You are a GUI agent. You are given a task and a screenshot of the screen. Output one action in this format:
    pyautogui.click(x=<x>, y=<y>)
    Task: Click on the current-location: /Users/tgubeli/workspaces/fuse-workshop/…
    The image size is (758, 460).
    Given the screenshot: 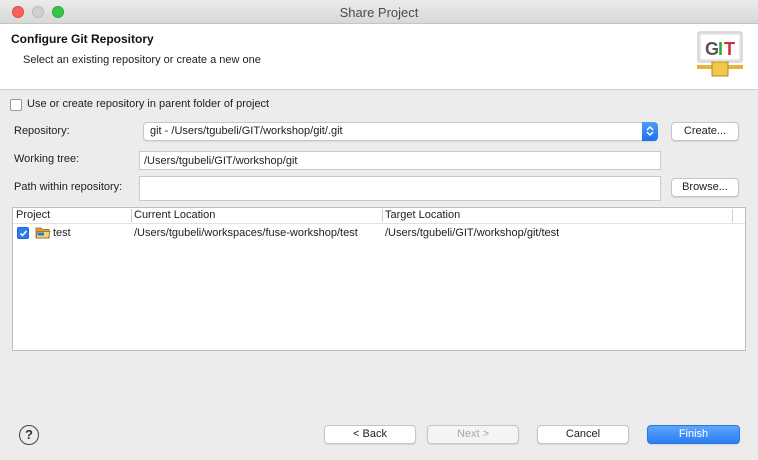 What is the action you would take?
    pyautogui.click(x=246, y=233)
    